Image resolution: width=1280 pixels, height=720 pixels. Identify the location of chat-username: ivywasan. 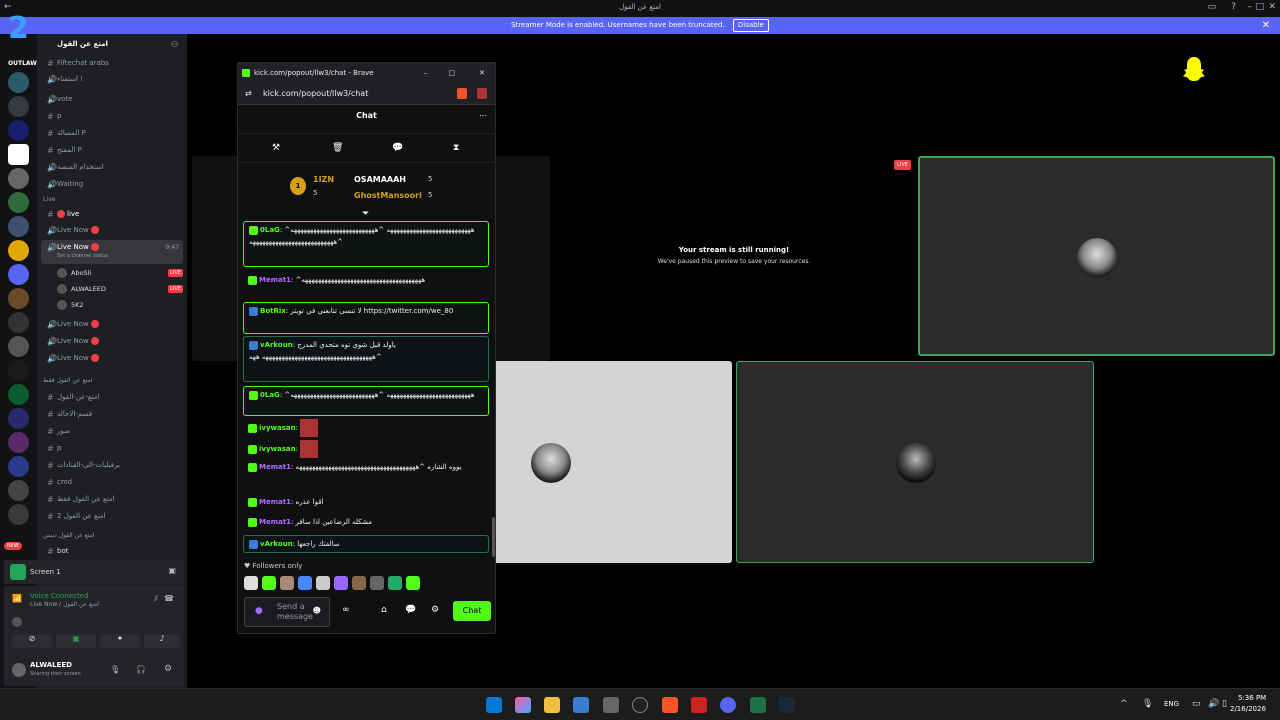
(277, 449).